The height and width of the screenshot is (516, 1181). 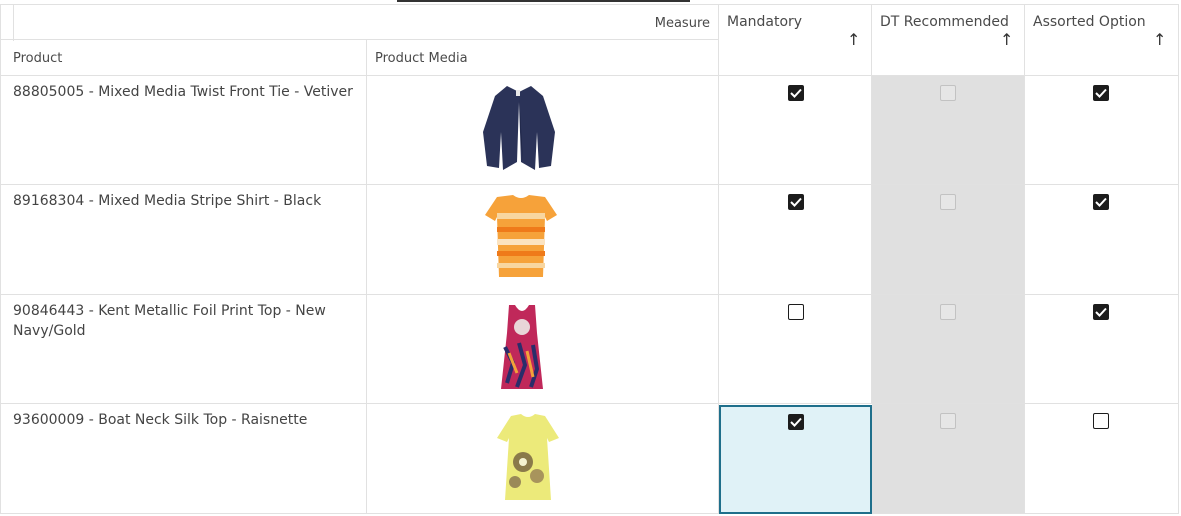 What do you see at coordinates (682, 23) in the screenshot?
I see `measure-label: Measure` at bounding box center [682, 23].